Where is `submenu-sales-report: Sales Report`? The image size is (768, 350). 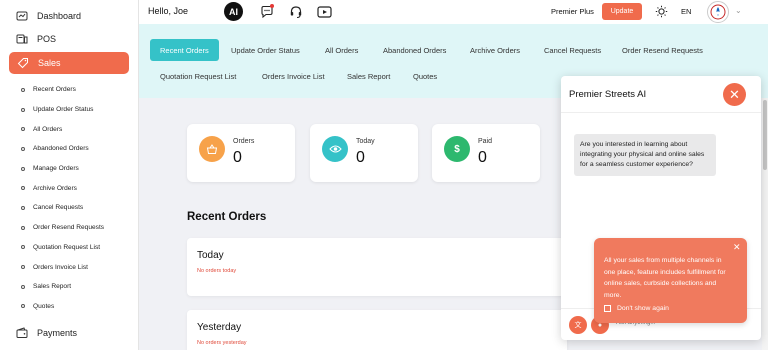 submenu-sales-report: Sales Report is located at coordinates (69, 287).